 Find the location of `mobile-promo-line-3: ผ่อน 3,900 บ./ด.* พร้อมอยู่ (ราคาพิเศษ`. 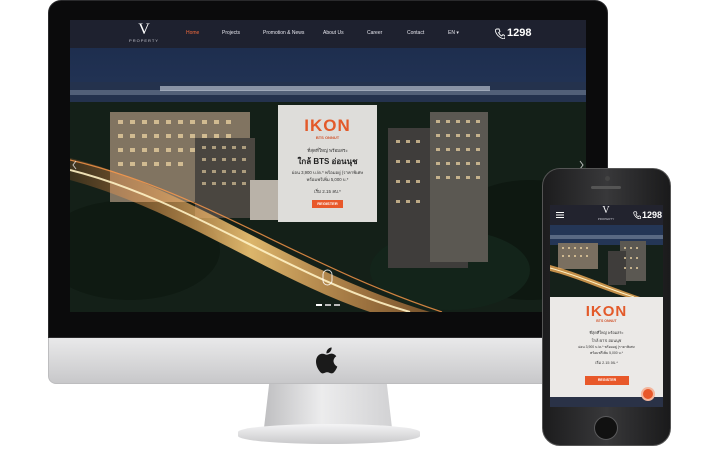

mobile-promo-line-3: ผ่อน 3,900 บ./ด.* พร้อมอยู่ (ราคาพิเศษ is located at coordinates (606, 347).